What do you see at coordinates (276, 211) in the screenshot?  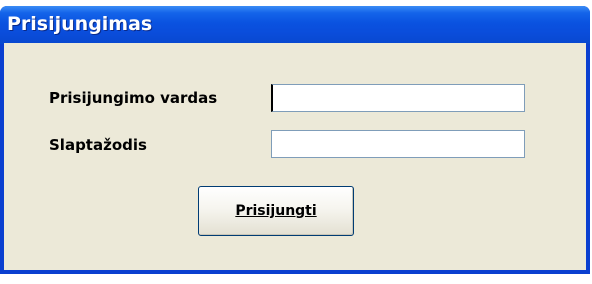 I see `login-button: Prisijungti` at bounding box center [276, 211].